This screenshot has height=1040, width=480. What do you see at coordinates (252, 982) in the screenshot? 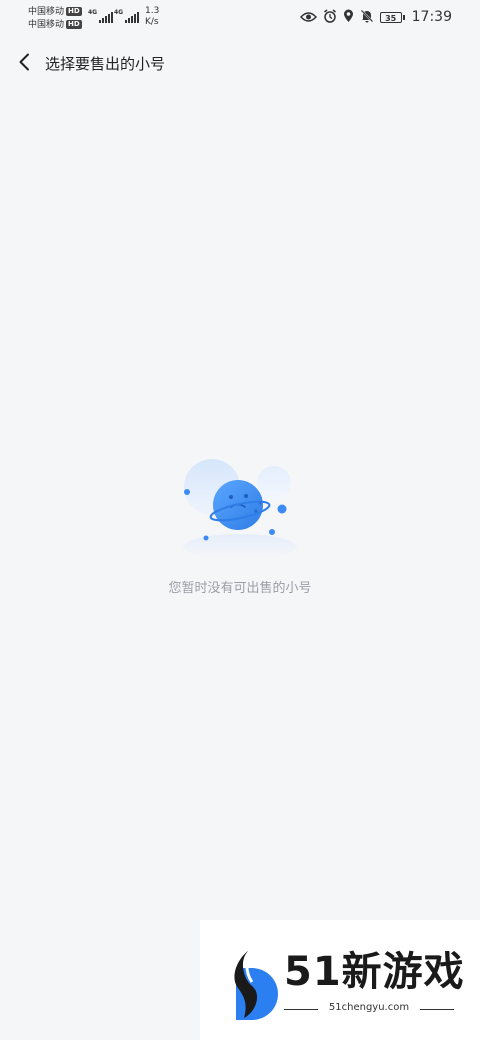
I see `brand-logo-icon` at bounding box center [252, 982].